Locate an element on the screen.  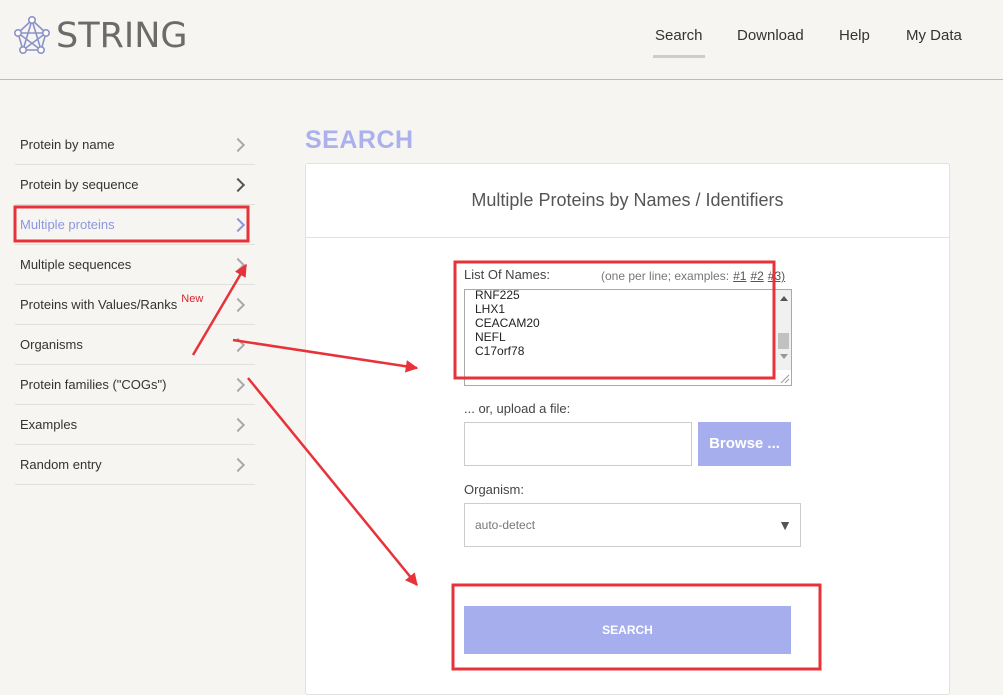
sidebar-item-protein-by-name: Protein by name is located at coordinates (135, 145).